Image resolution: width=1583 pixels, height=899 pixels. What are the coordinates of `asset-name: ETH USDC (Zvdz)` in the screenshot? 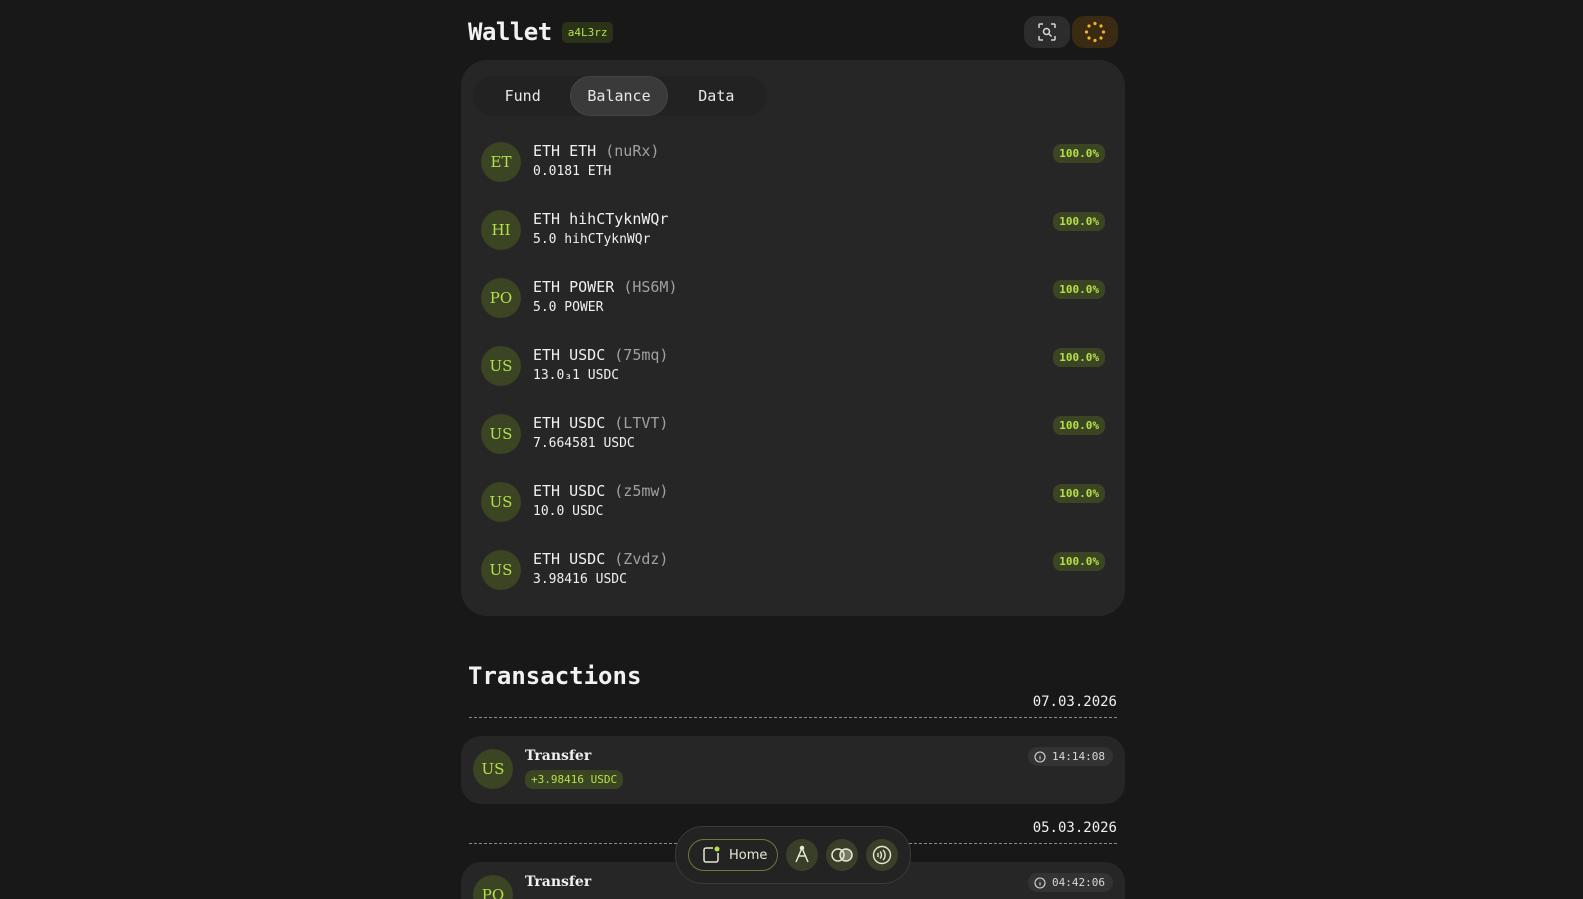 It's located at (600, 559).